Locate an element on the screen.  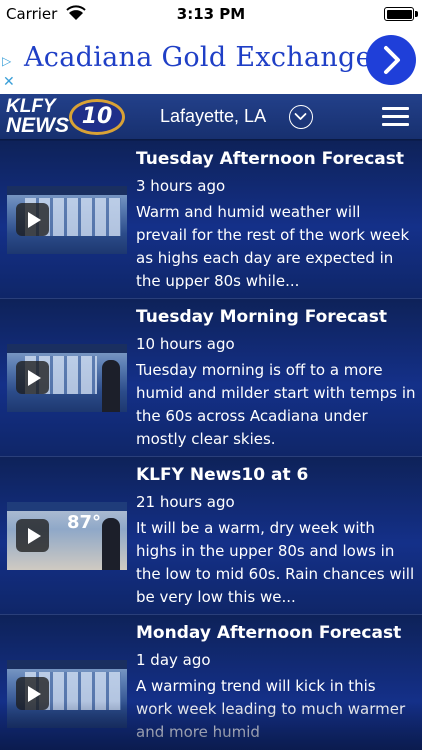
battery-icon is located at coordinates (401, 14).